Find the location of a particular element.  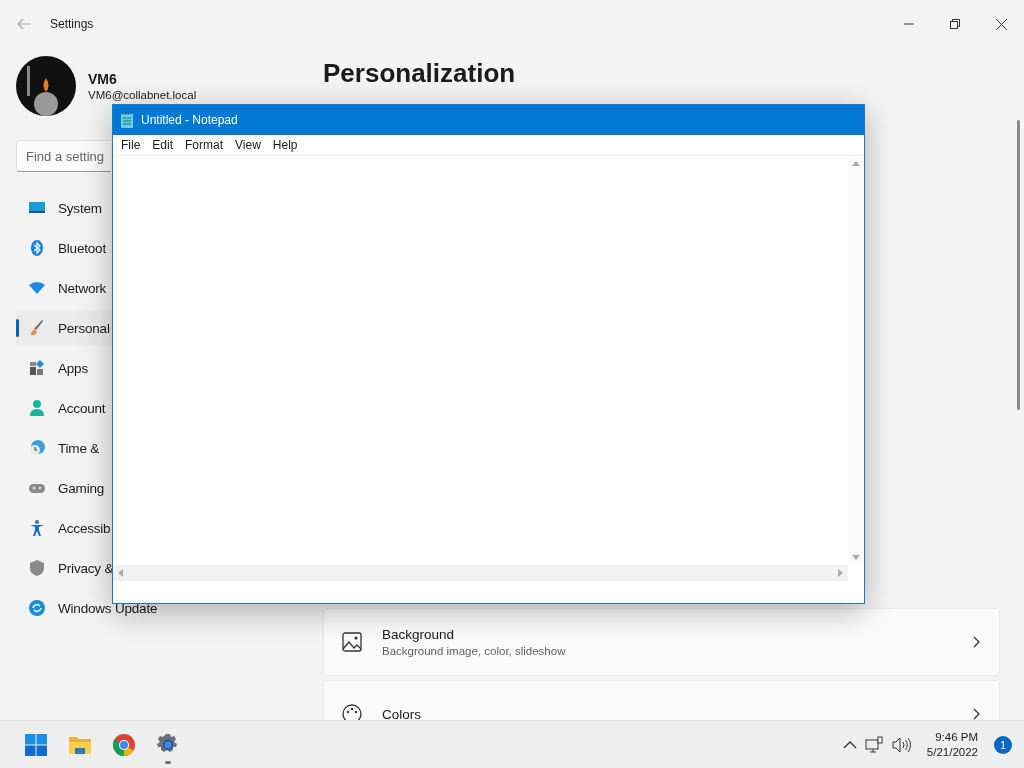

card-title: Colors is located at coordinates (402, 713).